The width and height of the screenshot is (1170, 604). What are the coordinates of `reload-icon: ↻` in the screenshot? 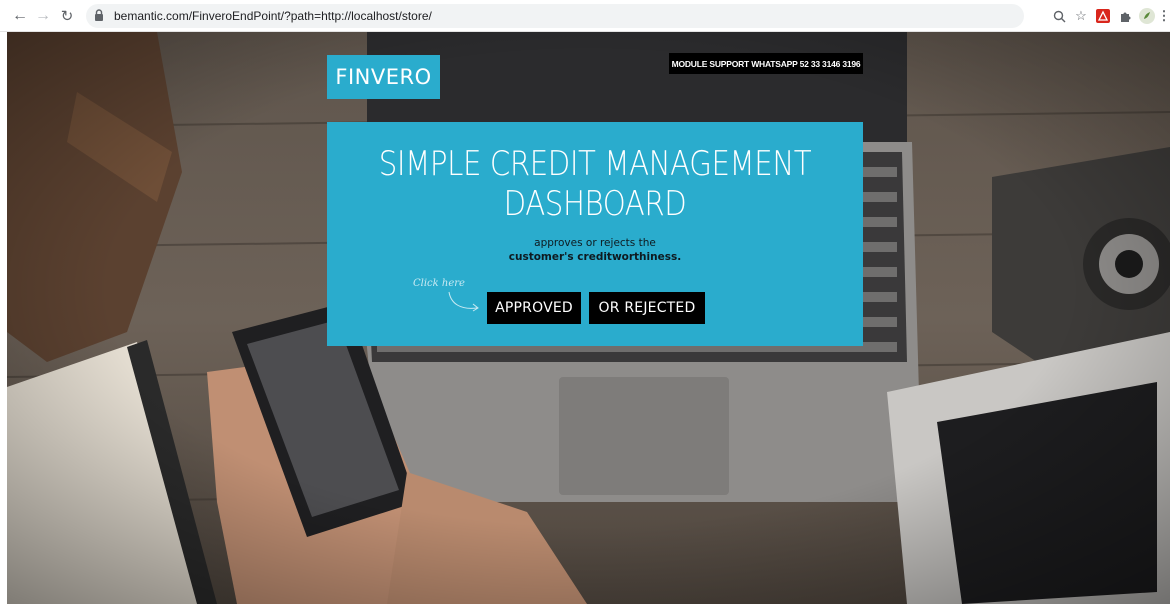 It's located at (67, 16).